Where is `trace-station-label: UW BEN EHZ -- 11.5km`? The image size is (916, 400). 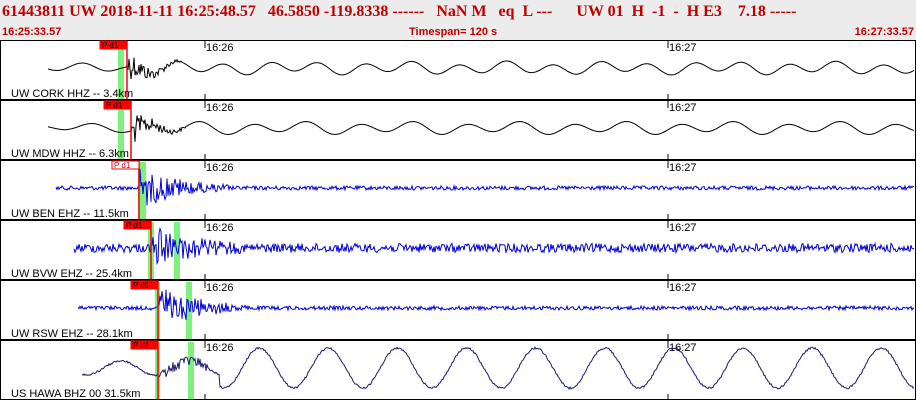
trace-station-label: UW BEN EHZ -- 11.5km is located at coordinates (70, 214).